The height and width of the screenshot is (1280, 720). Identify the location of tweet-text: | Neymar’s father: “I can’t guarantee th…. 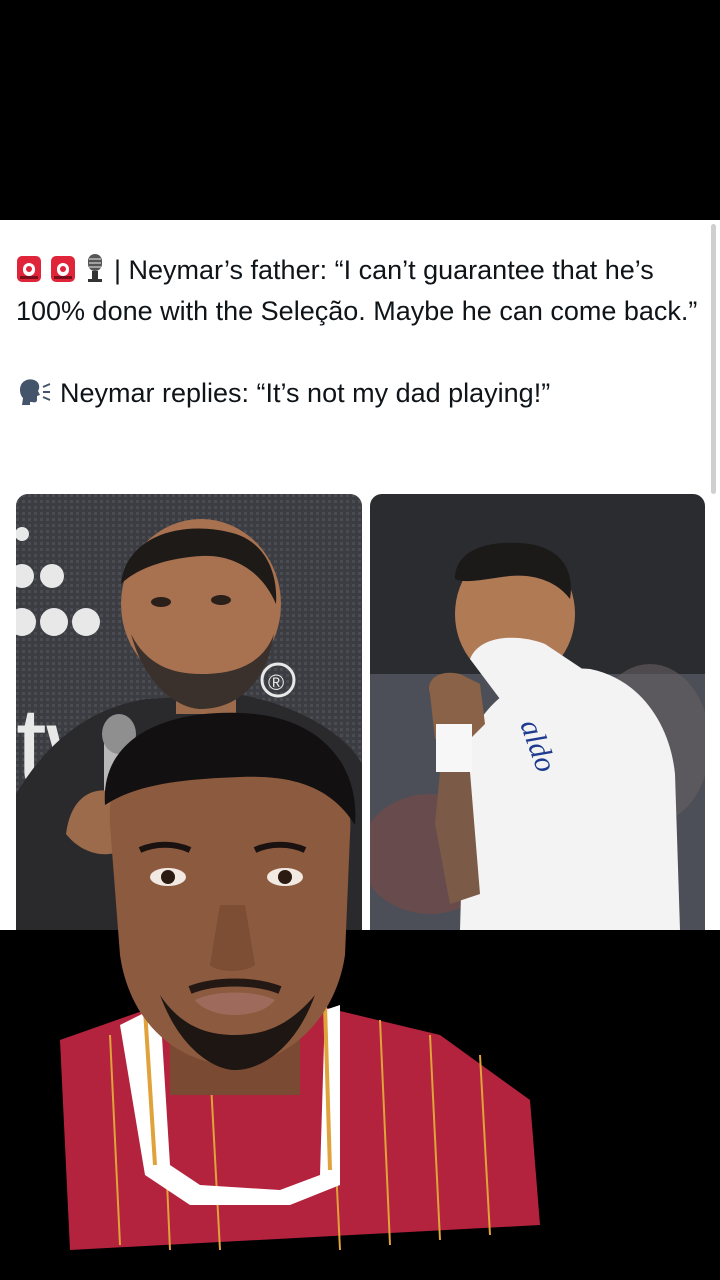
(361, 332).